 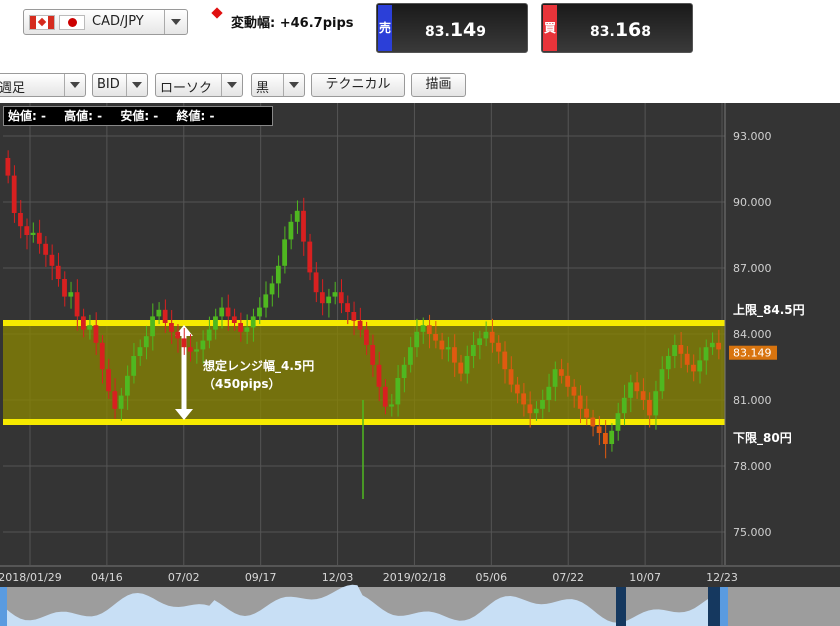 What do you see at coordinates (645, 577) in the screenshot?
I see `x-tick-label: 10/07` at bounding box center [645, 577].